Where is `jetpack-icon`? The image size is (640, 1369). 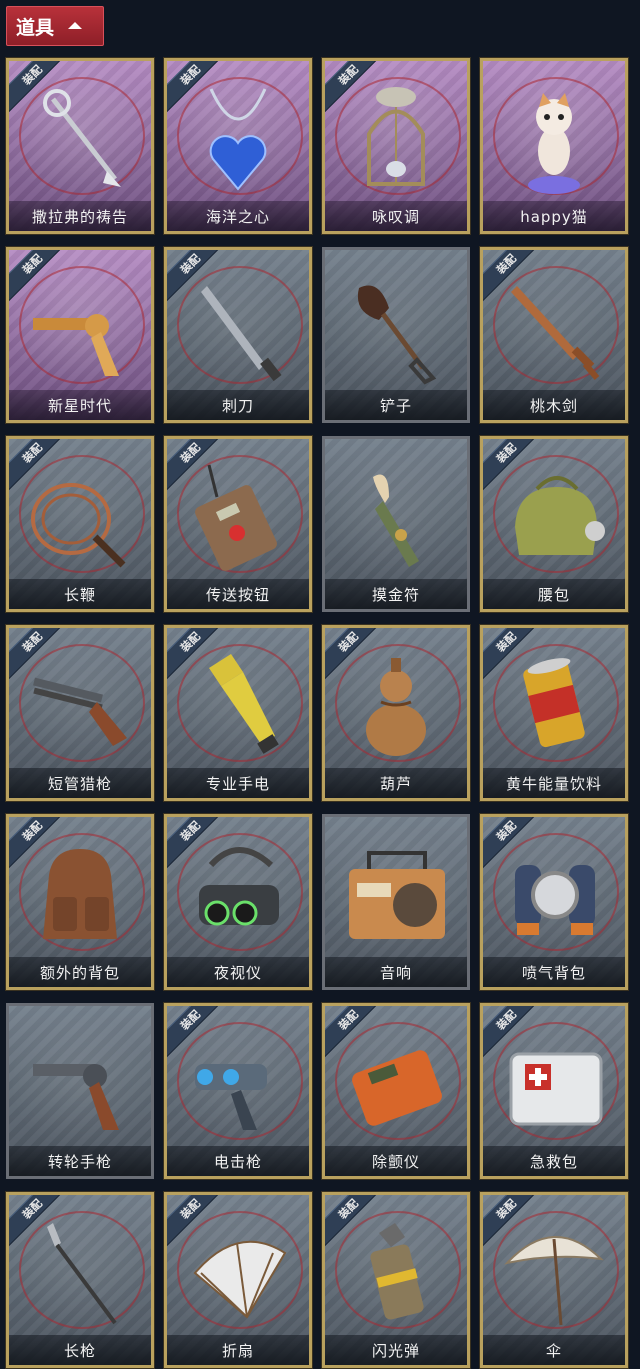
jetpack-icon is located at coordinates (555, 900).